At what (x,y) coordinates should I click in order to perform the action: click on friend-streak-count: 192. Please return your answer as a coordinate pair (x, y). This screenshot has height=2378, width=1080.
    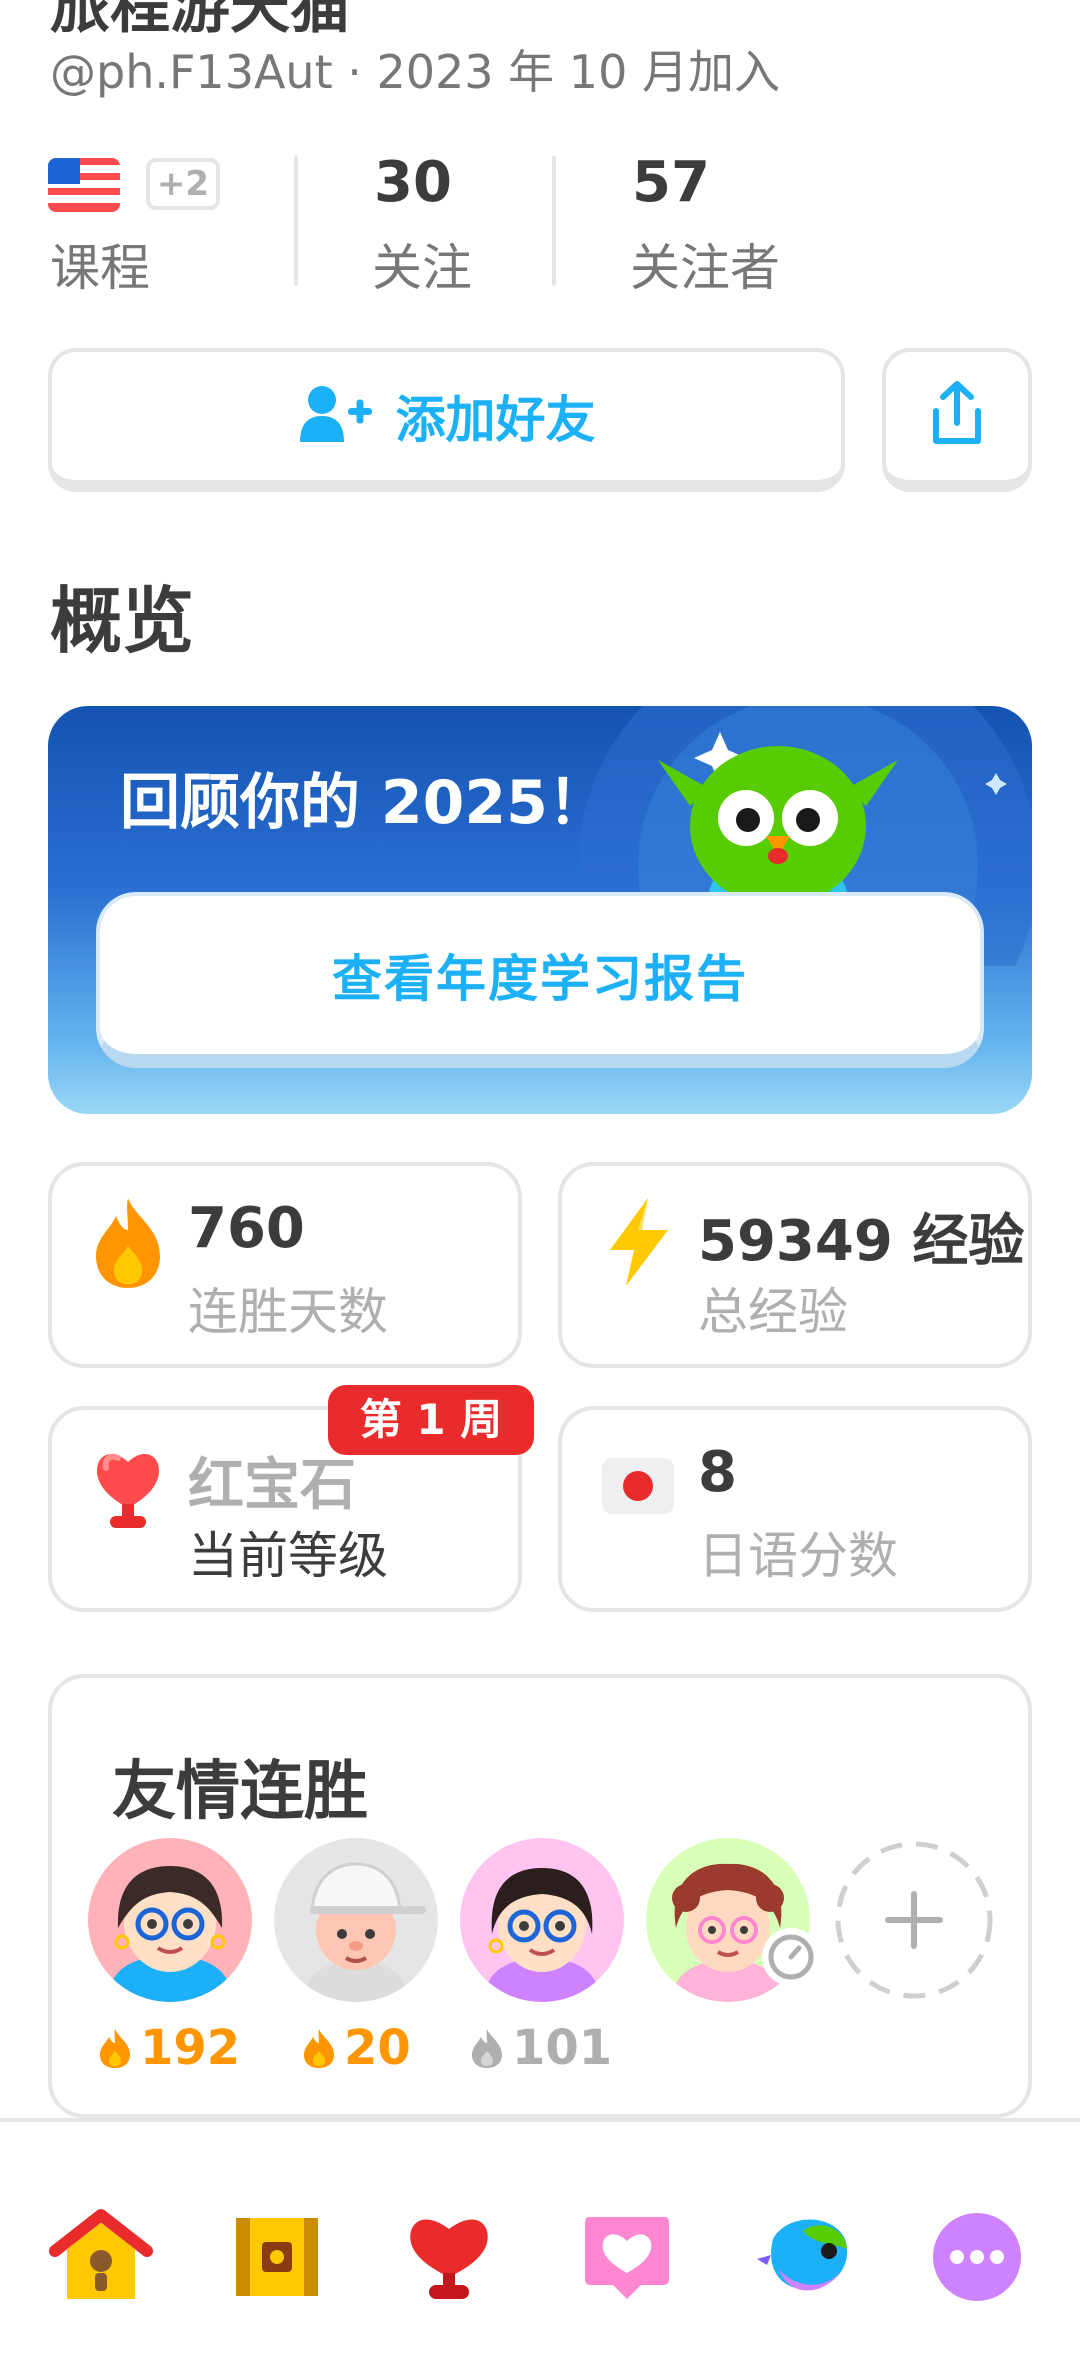
    Looking at the image, I should click on (169, 2048).